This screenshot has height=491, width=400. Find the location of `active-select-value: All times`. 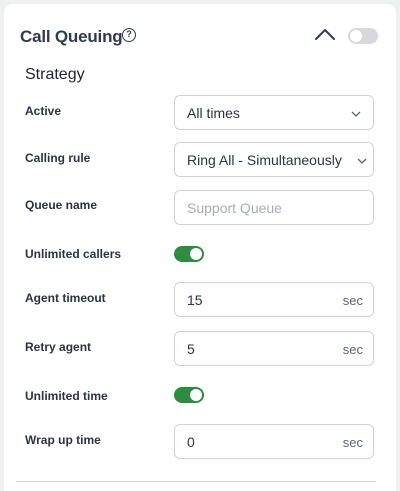

active-select-value: All times is located at coordinates (213, 113).